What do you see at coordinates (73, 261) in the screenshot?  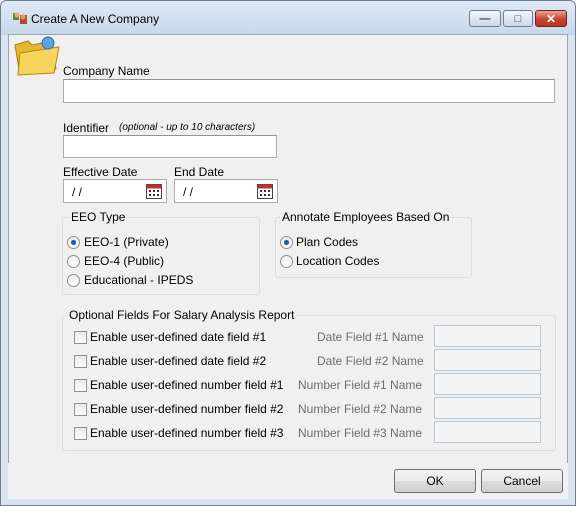 I see `eeo4-radio` at bounding box center [73, 261].